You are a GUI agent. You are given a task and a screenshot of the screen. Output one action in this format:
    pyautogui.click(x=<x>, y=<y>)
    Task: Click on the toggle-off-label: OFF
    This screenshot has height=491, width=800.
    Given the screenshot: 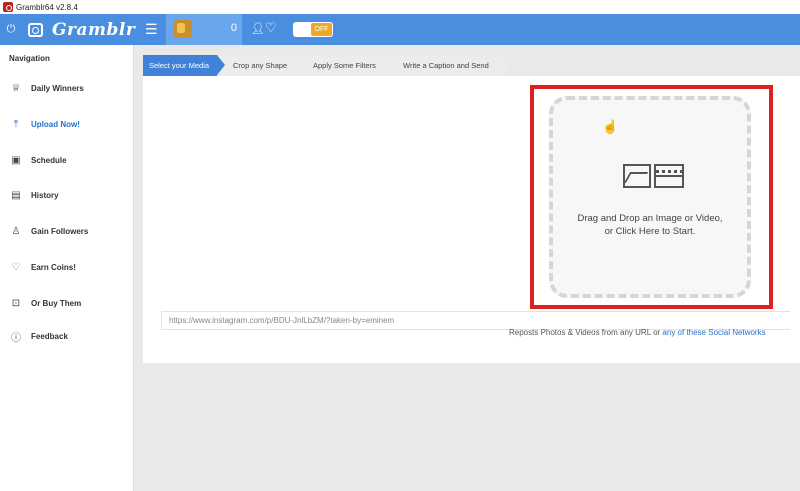 What is the action you would take?
    pyautogui.click(x=321, y=29)
    